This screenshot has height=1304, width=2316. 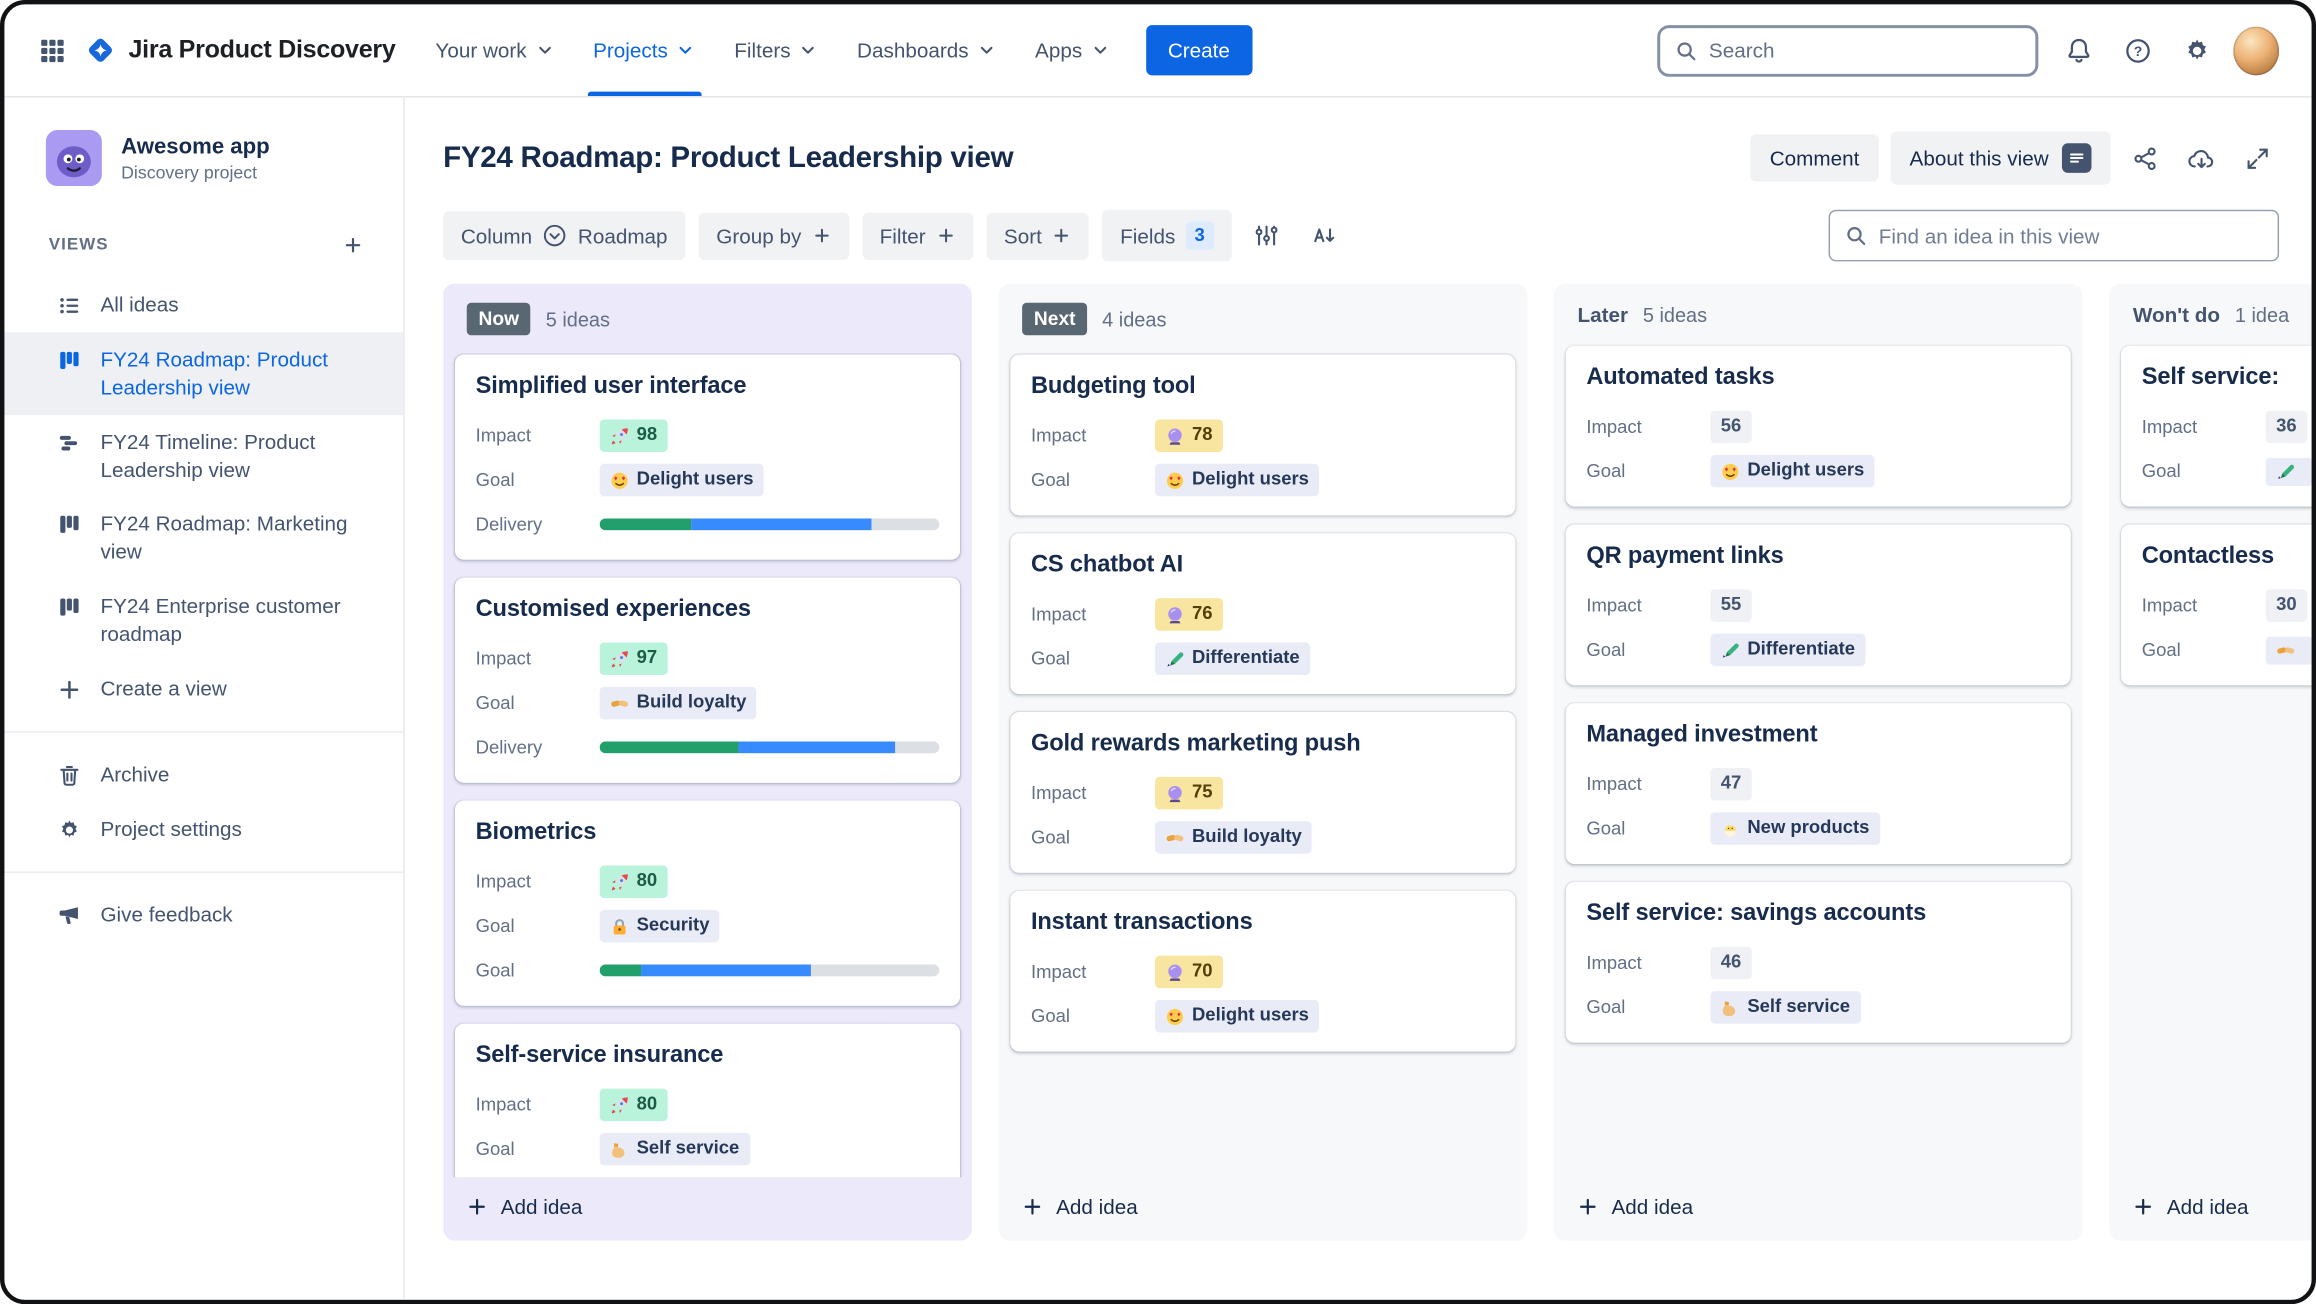 I want to click on nav-filters: Filters, so click(x=776, y=50).